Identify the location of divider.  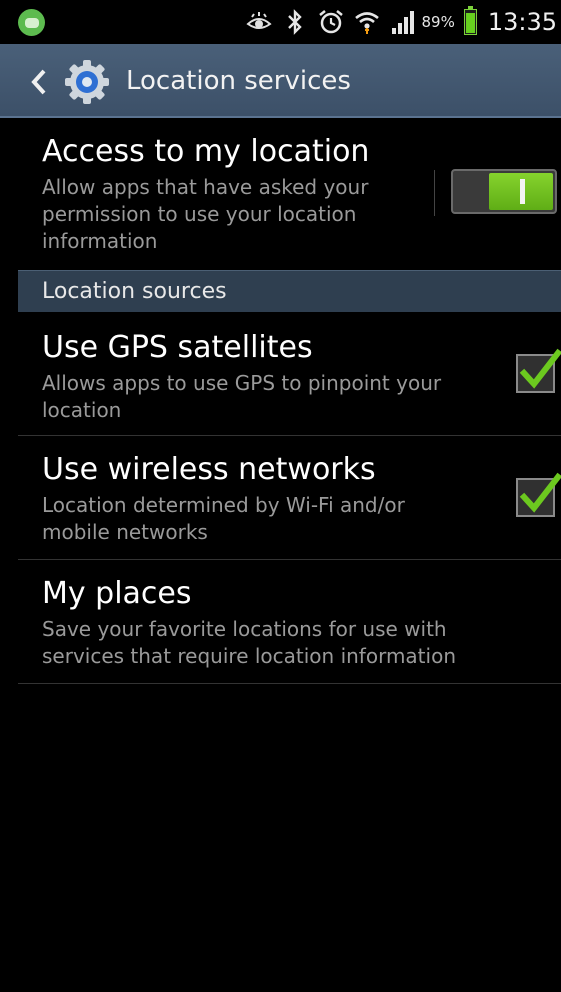
(434, 193).